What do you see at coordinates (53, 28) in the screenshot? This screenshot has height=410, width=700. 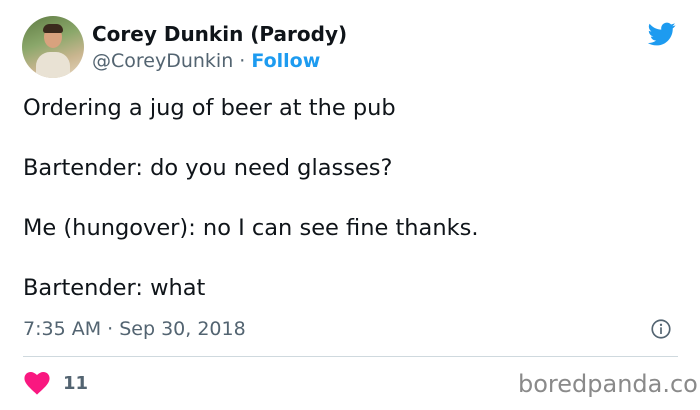 I see `avatar-figure-hair` at bounding box center [53, 28].